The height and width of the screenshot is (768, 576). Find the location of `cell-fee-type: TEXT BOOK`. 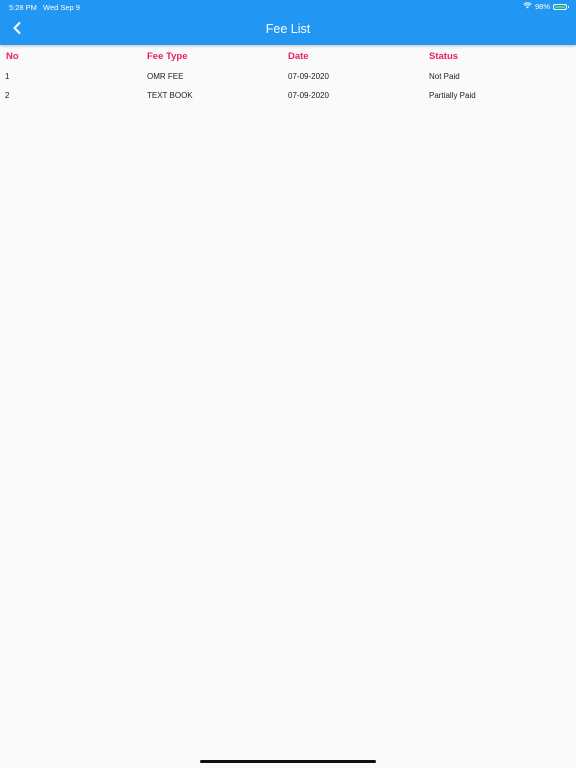

cell-fee-type: TEXT BOOK is located at coordinates (170, 95).